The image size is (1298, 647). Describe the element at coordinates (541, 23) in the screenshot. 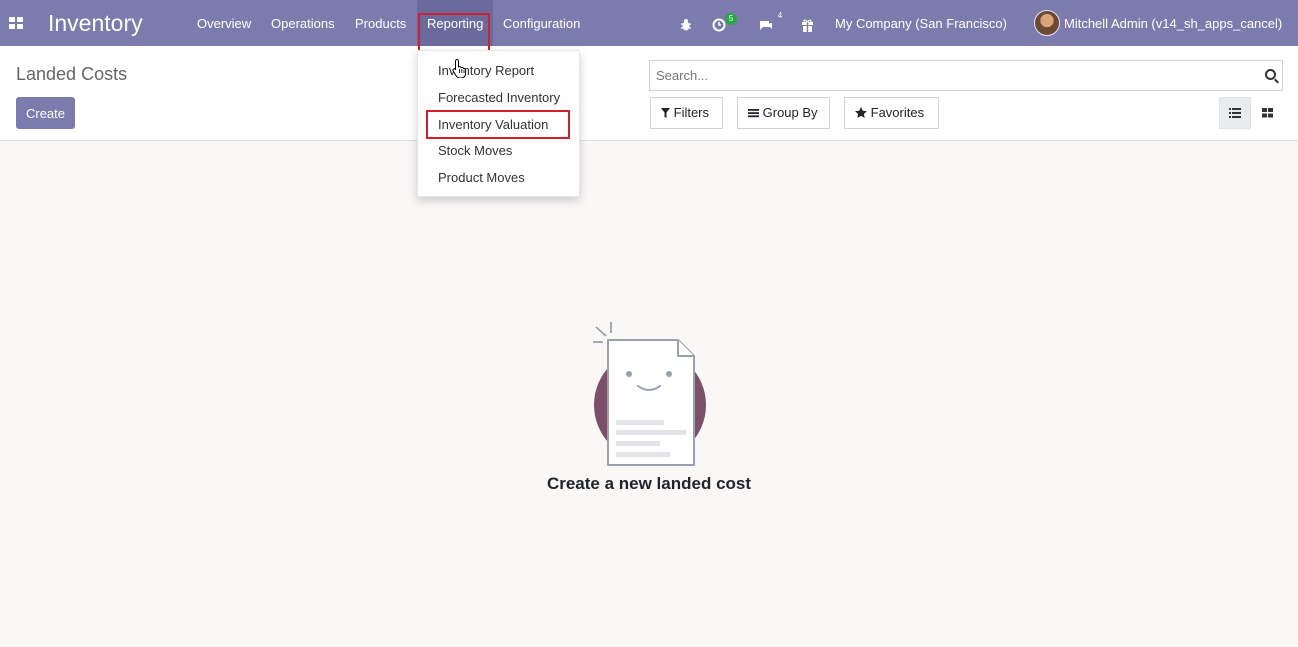

I see `menu-configuration: Configuration` at that location.